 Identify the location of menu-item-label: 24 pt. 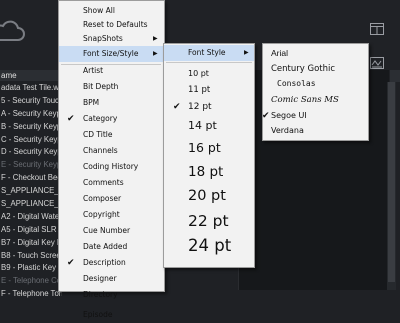
(210, 245).